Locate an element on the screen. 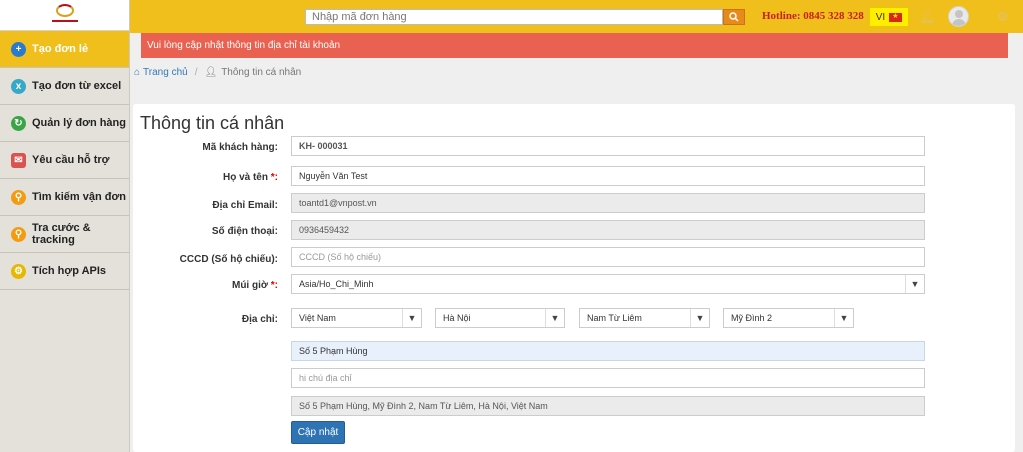  sidebar-item-support: ✉ Yêu cầu hỗ trợ is located at coordinates (64, 160).